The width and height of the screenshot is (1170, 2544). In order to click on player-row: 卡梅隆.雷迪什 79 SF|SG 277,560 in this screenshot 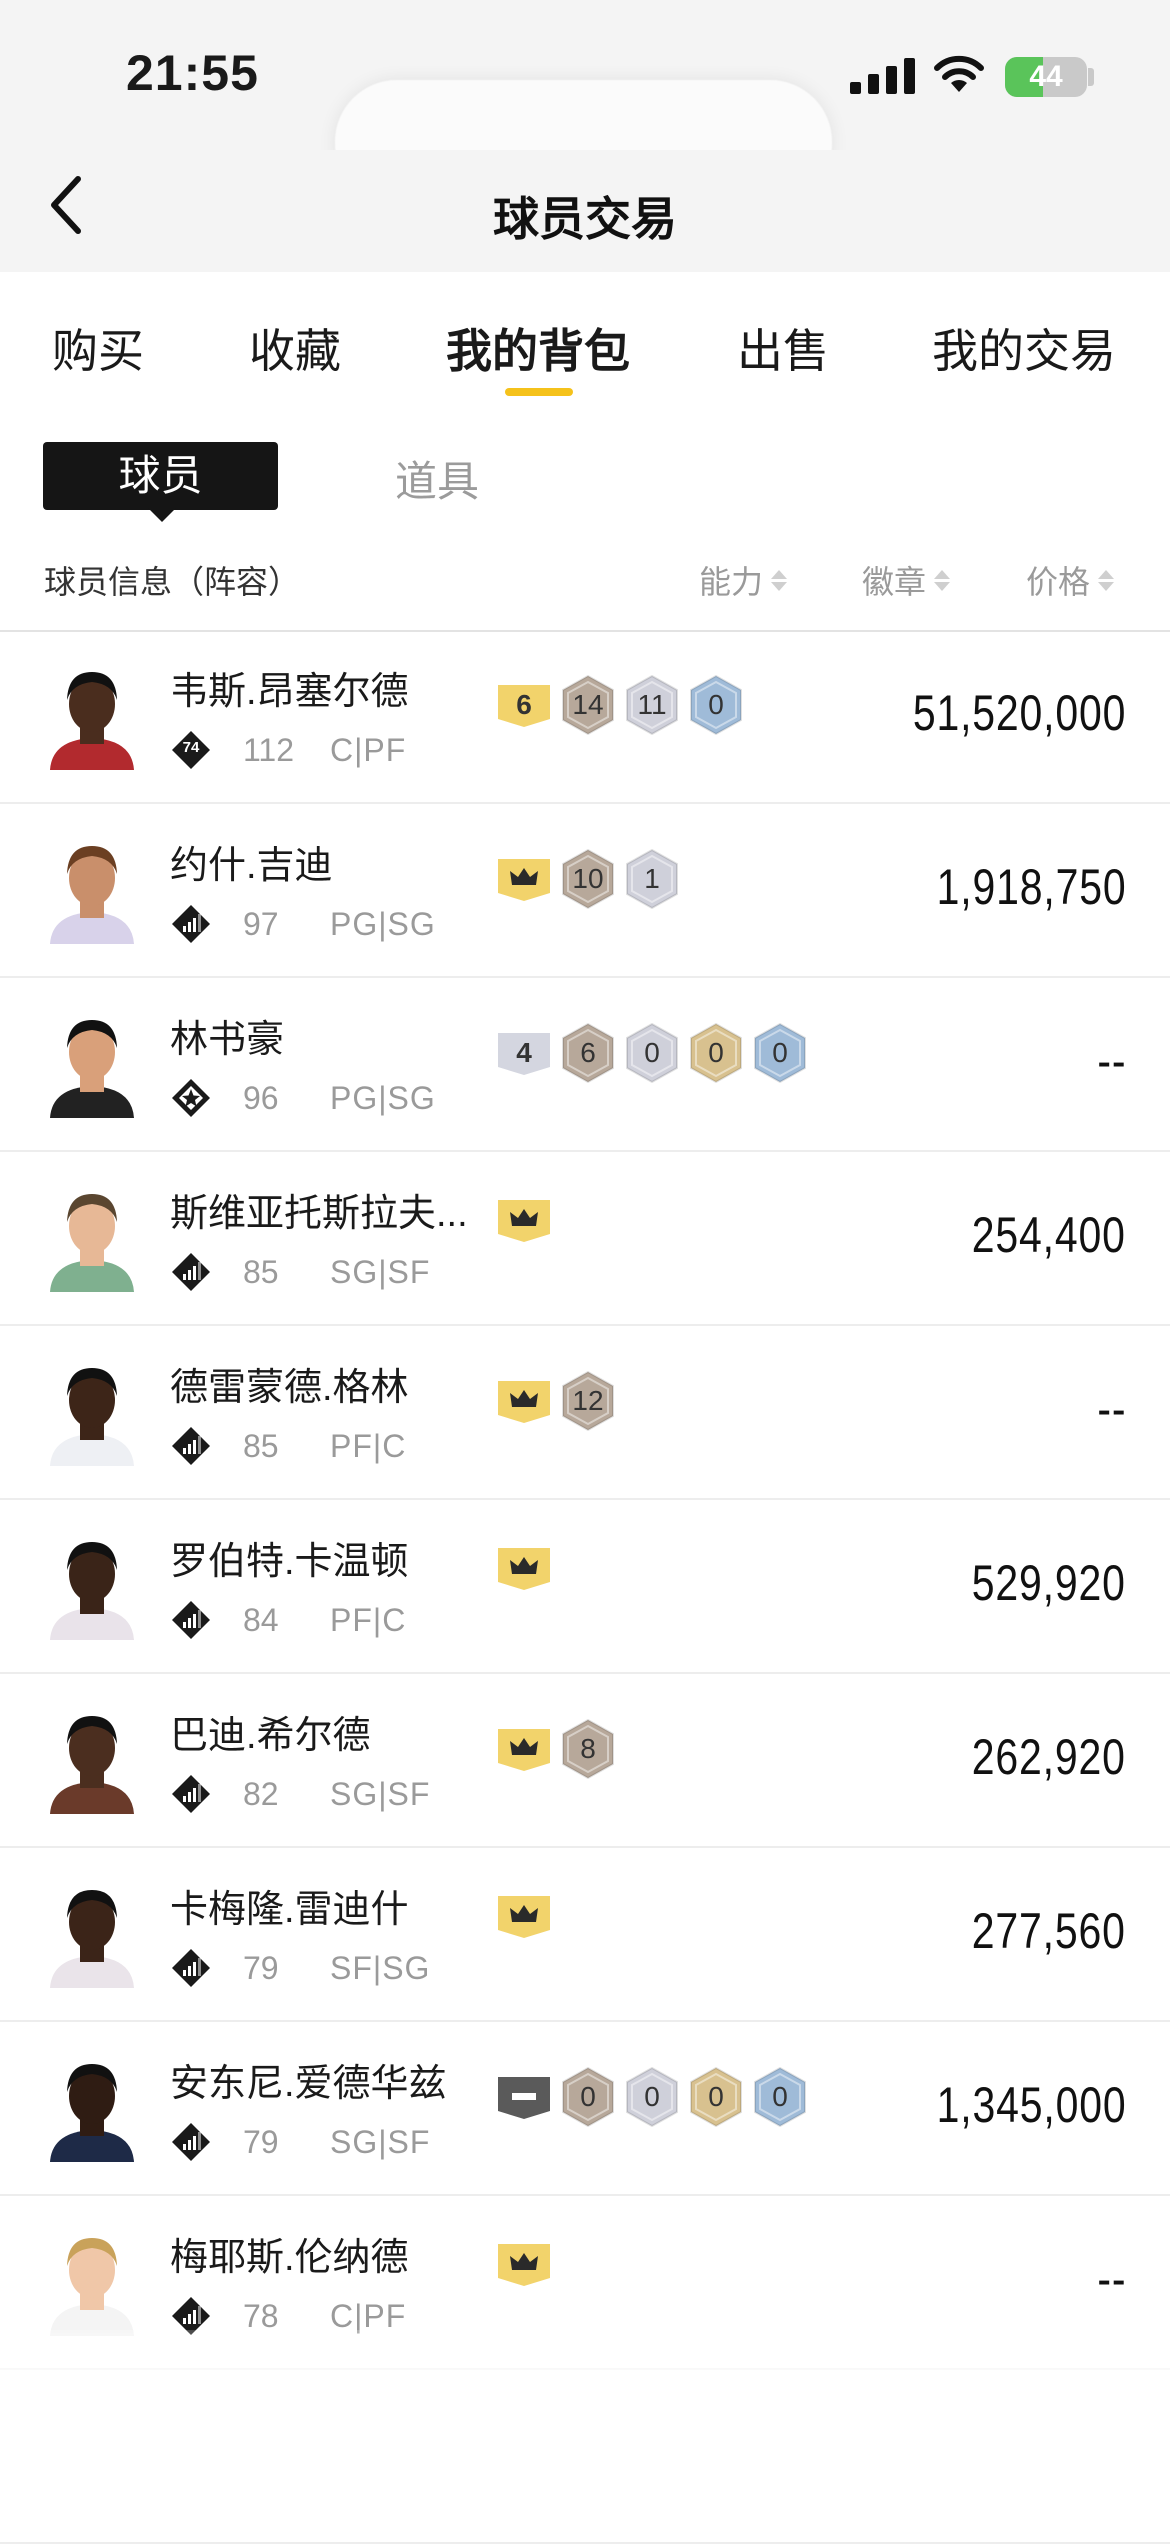, I will do `click(585, 1935)`.